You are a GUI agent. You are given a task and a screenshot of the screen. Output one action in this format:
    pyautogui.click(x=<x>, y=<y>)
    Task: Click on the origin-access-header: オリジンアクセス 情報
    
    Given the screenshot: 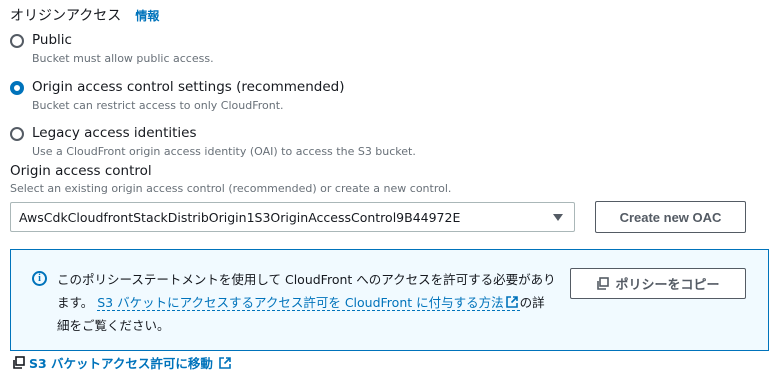 What is the action you would take?
    pyautogui.click(x=84, y=15)
    